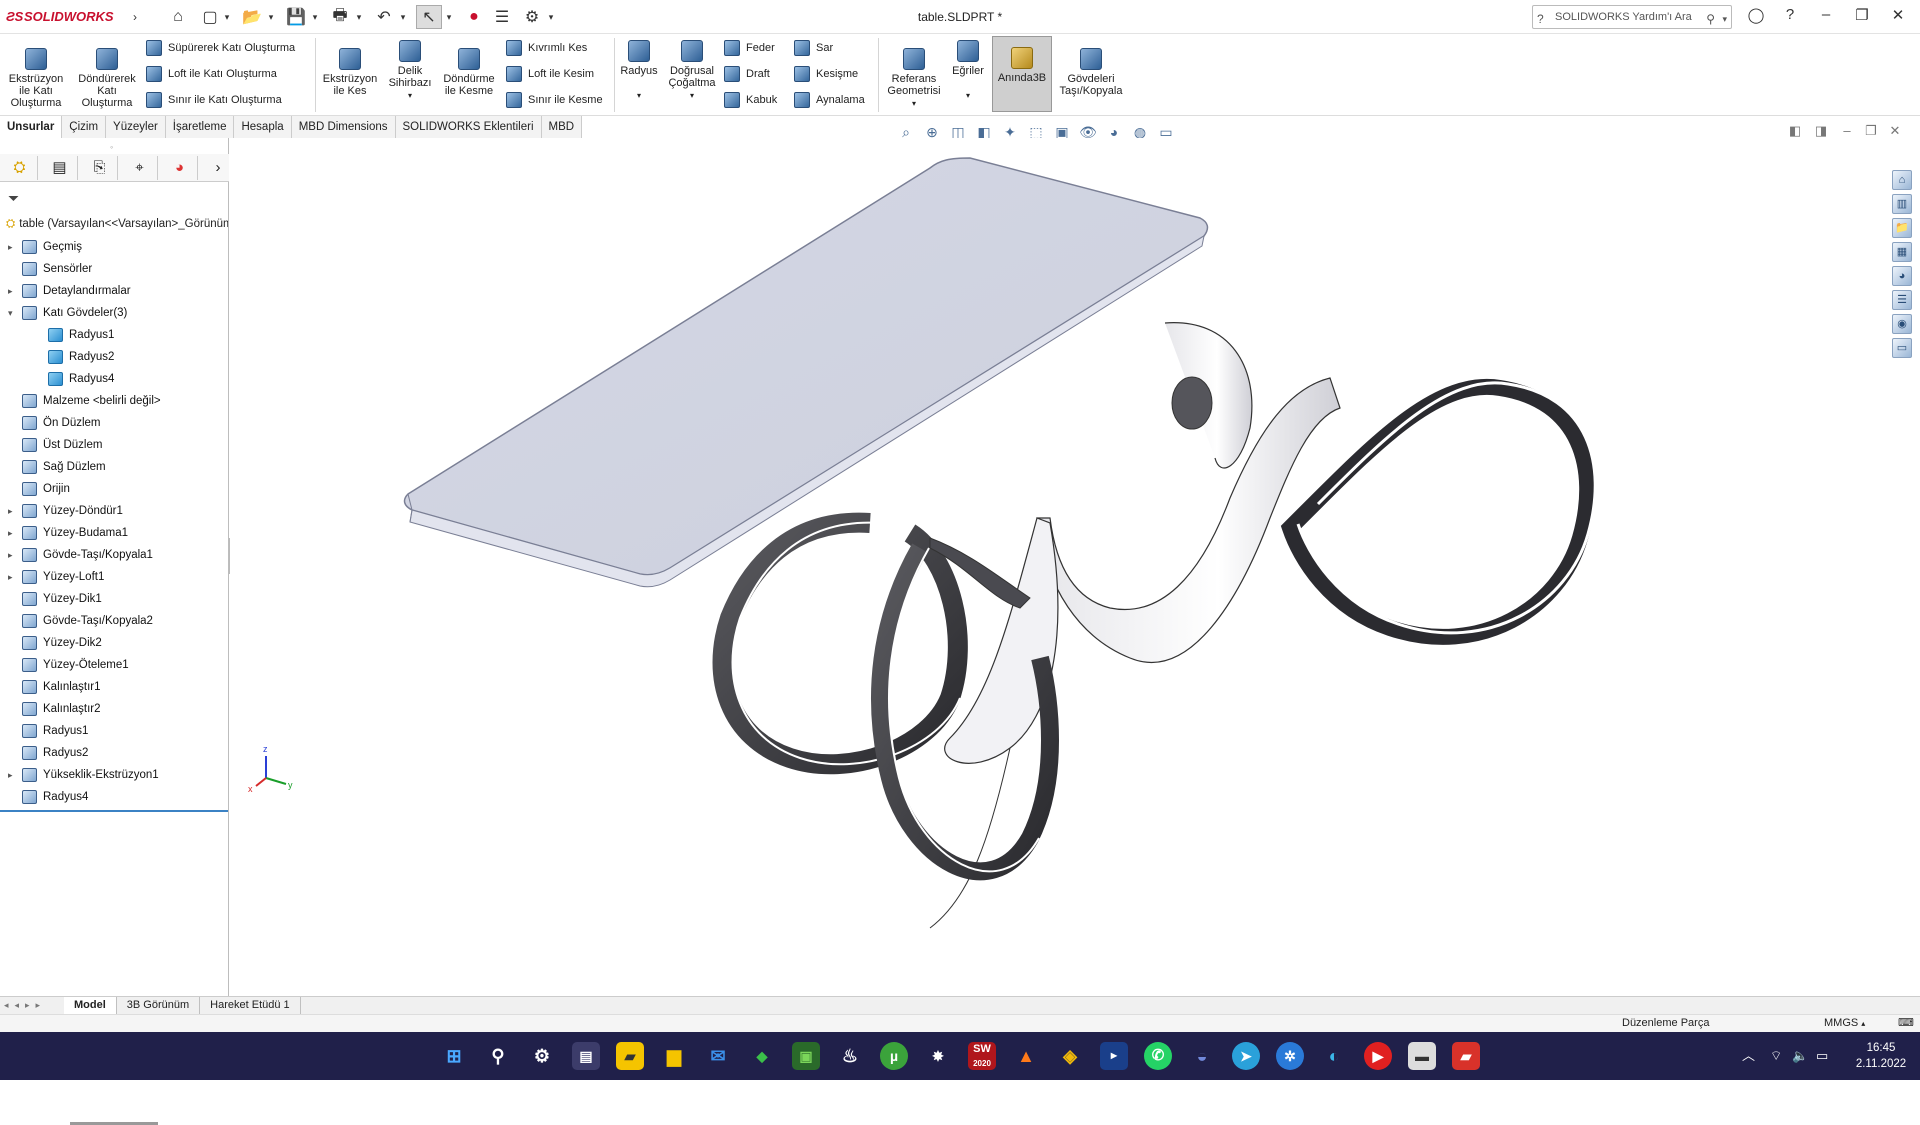  What do you see at coordinates (1902, 300) in the screenshot?
I see `custom-properties-icon: ☰` at bounding box center [1902, 300].